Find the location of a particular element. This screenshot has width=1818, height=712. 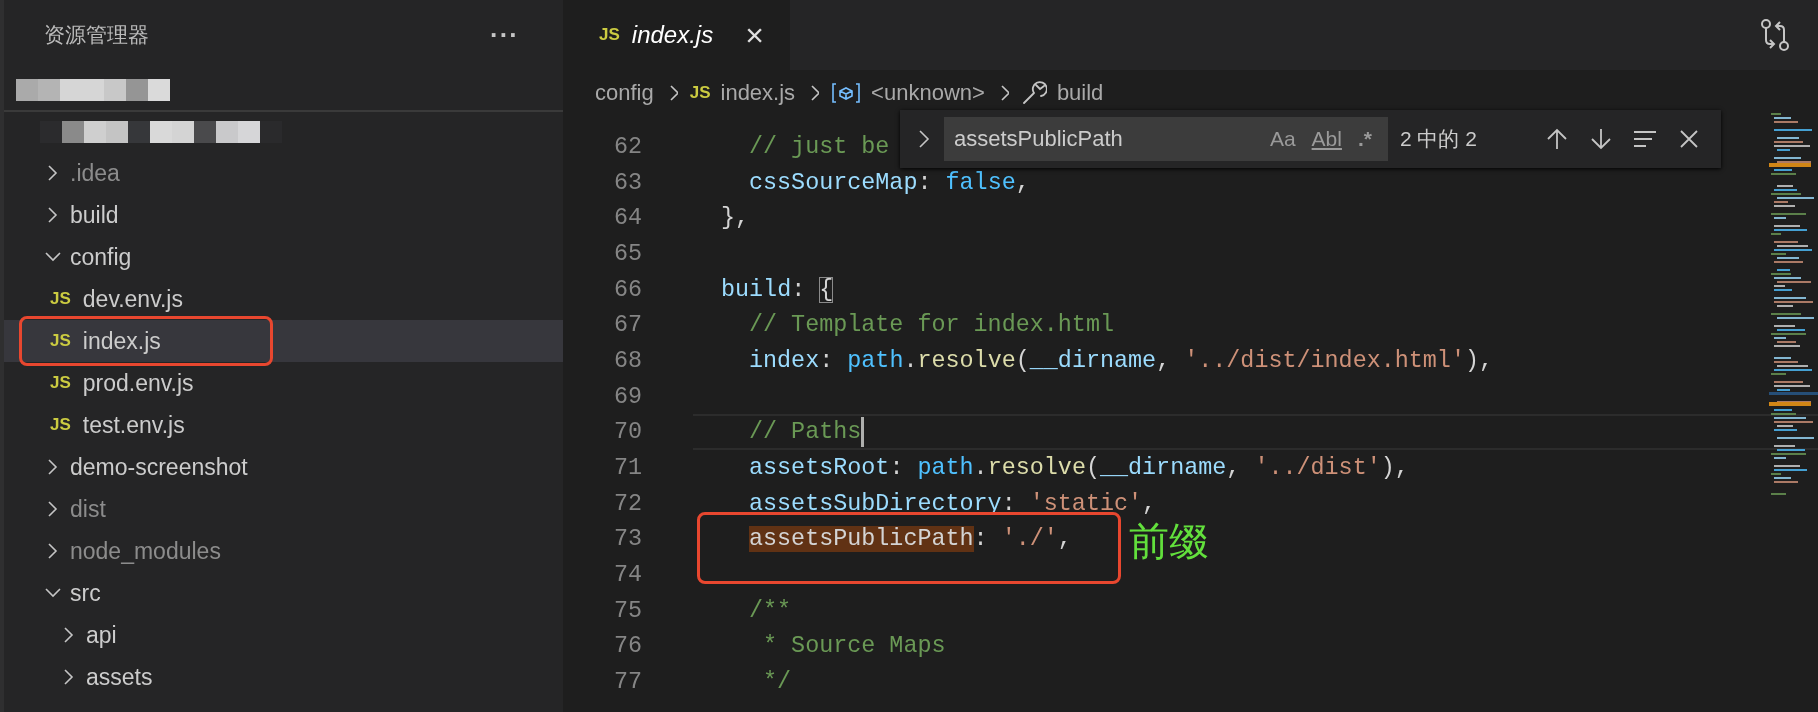

code-line: build: { is located at coordinates (777, 290).